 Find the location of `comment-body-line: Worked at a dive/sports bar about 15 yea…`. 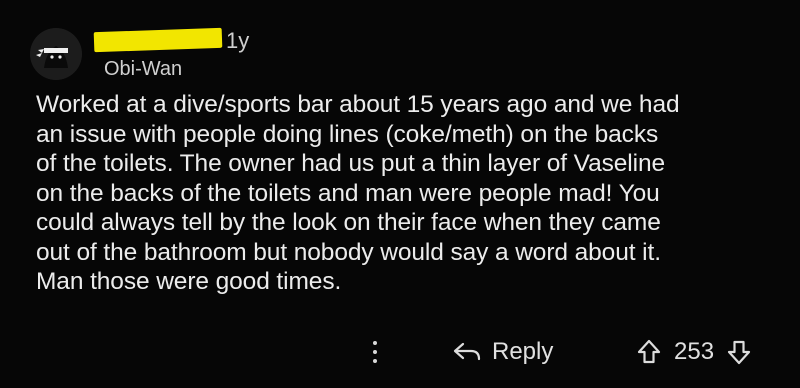

comment-body-line: Worked at a dive/sports bar about 15 yea… is located at coordinates (358, 104).